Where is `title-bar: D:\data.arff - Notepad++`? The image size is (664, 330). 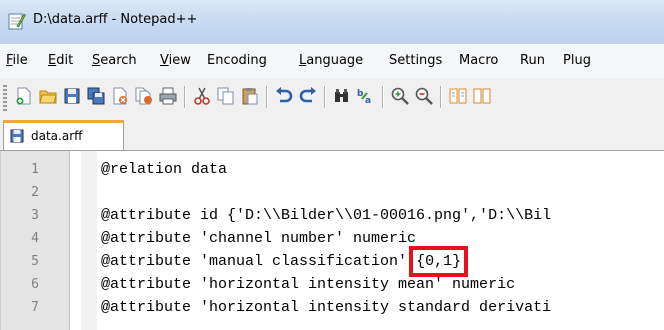
title-bar: D:\data.arff - Notepad++ is located at coordinates (332, 22).